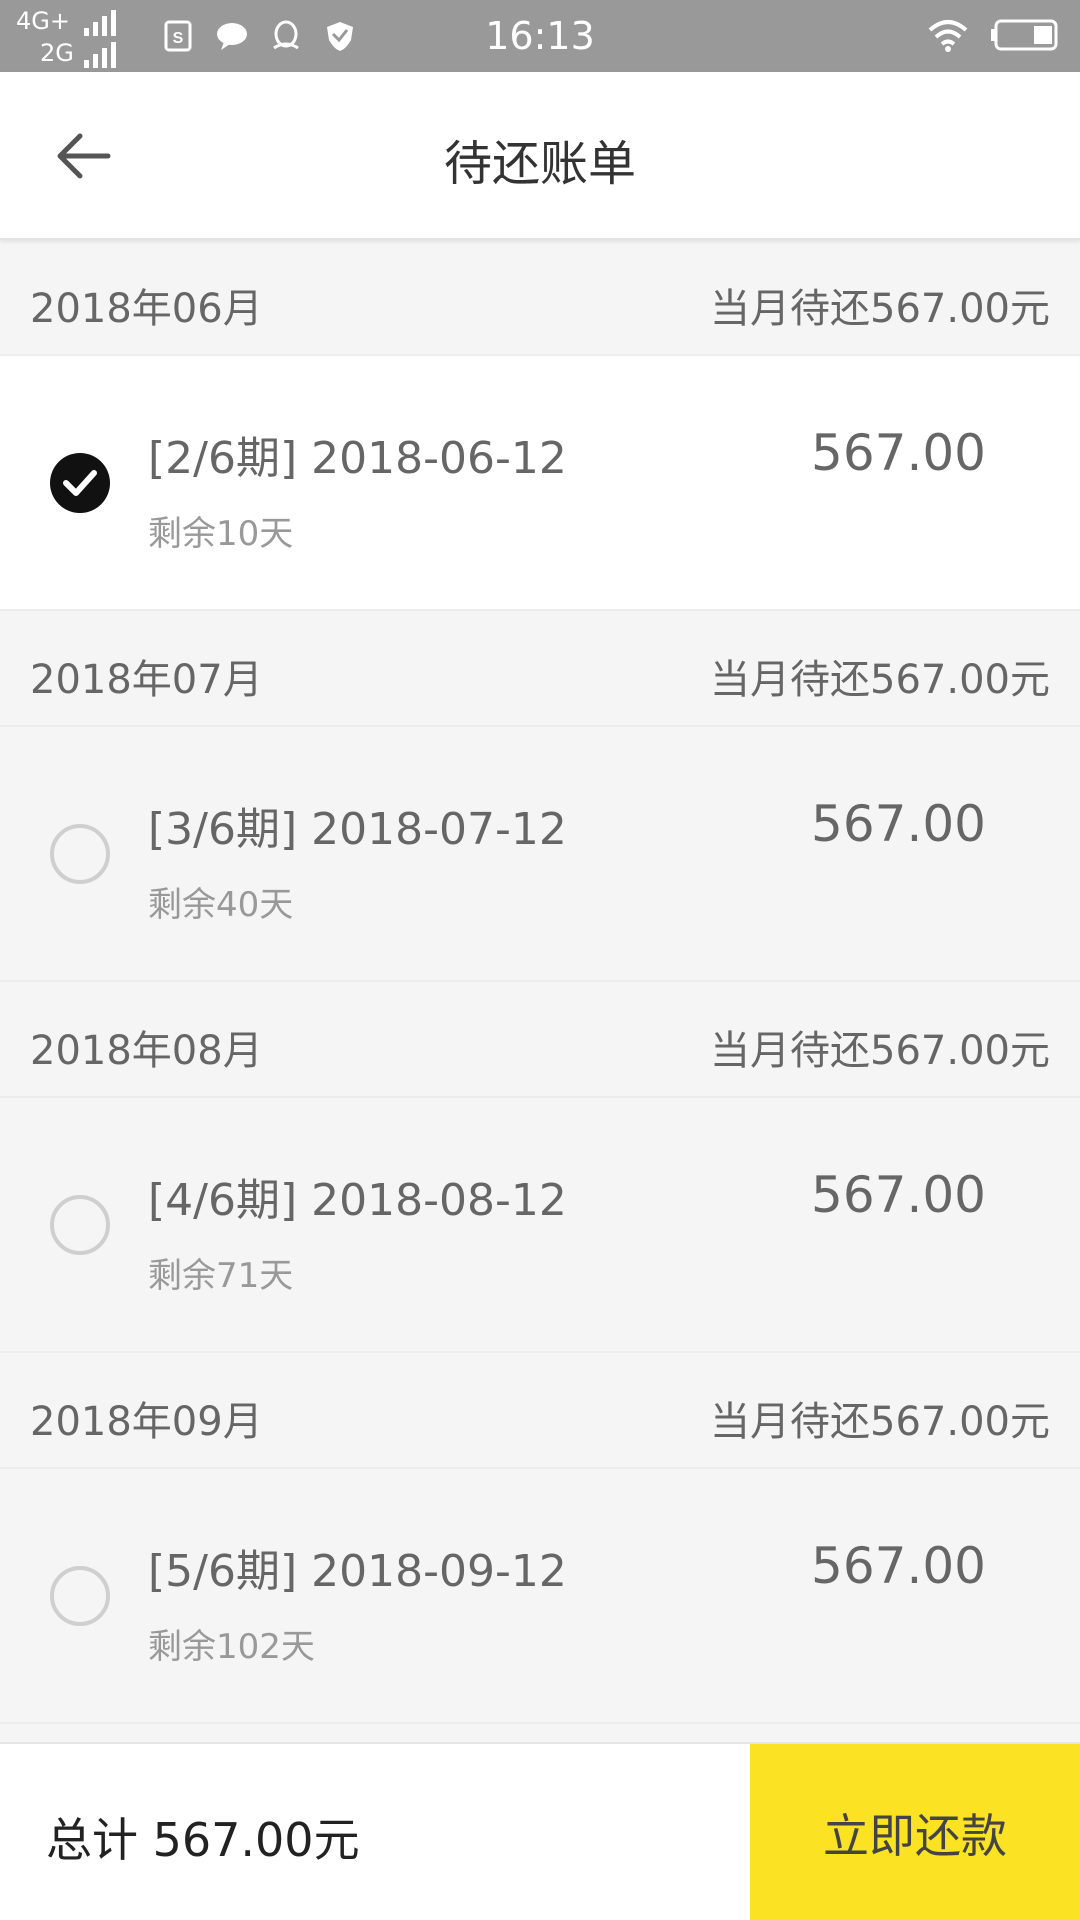  I want to click on wifi-icon, so click(948, 36).